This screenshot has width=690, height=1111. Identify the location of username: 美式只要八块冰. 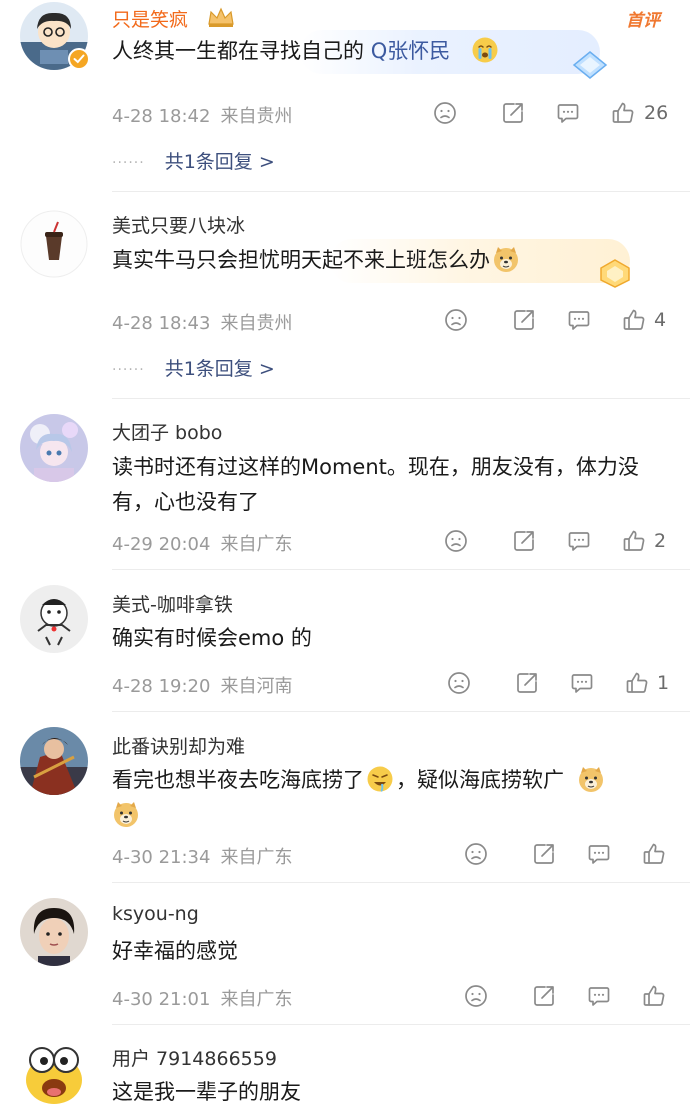
(178, 224).